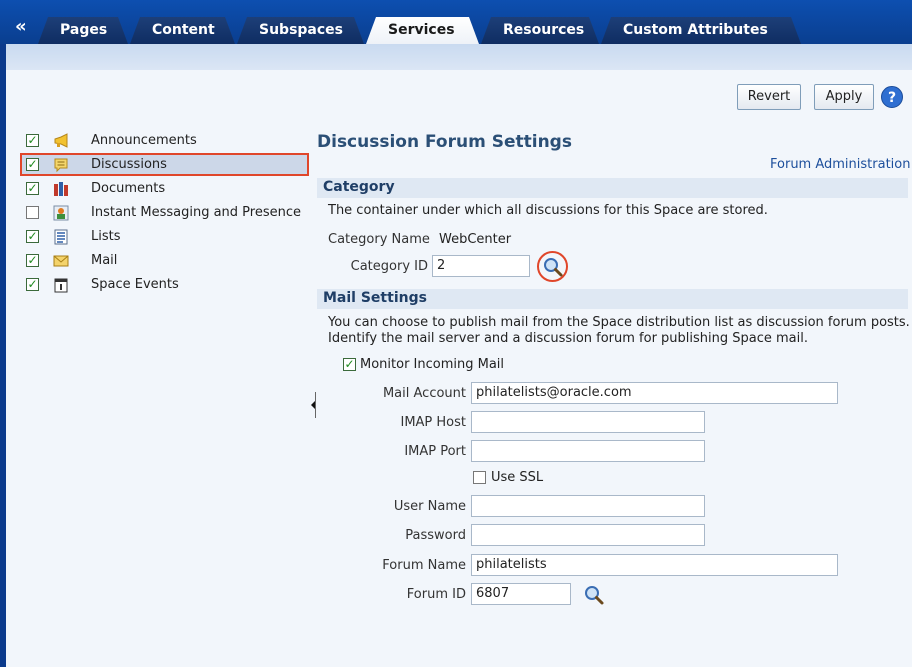  I want to click on service-item-mail: ✓ Mail, so click(169, 261).